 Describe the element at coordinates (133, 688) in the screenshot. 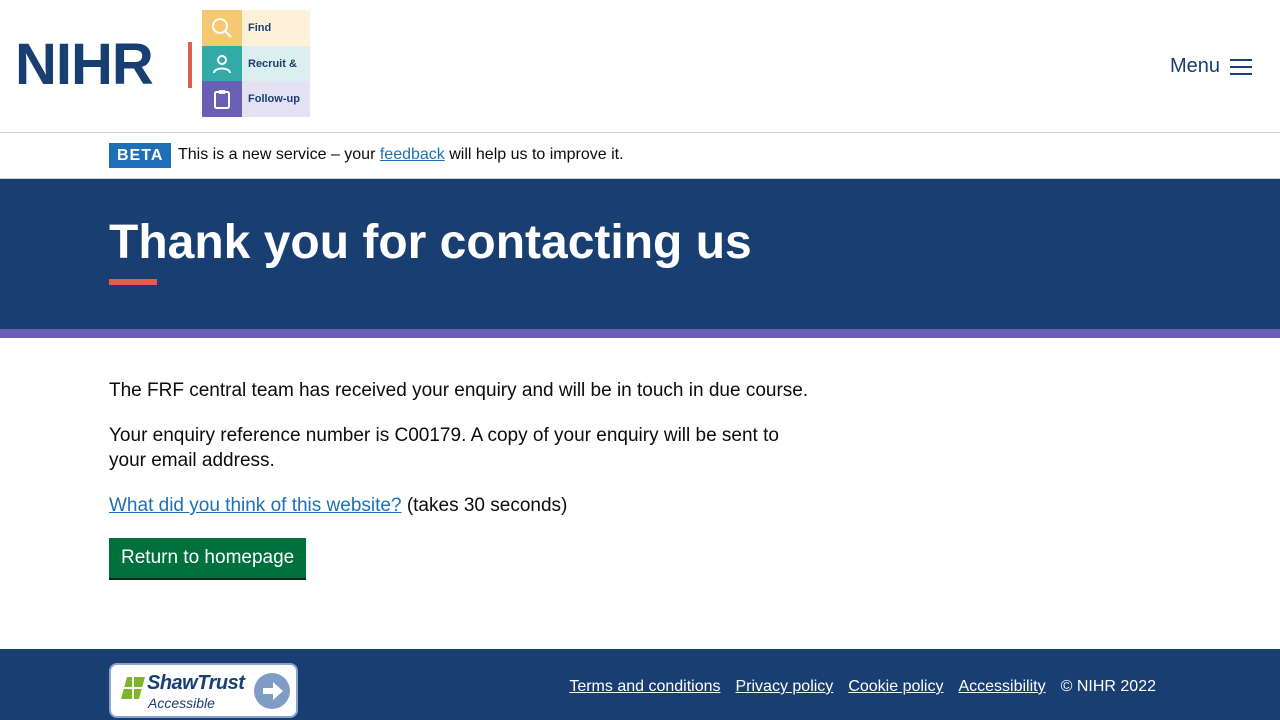

I see `shaw-trust-logo-icon` at that location.